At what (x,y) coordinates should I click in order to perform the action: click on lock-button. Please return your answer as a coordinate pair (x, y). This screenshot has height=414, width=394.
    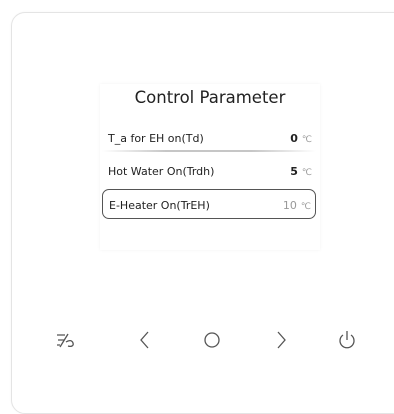
    Looking at the image, I should click on (65, 340).